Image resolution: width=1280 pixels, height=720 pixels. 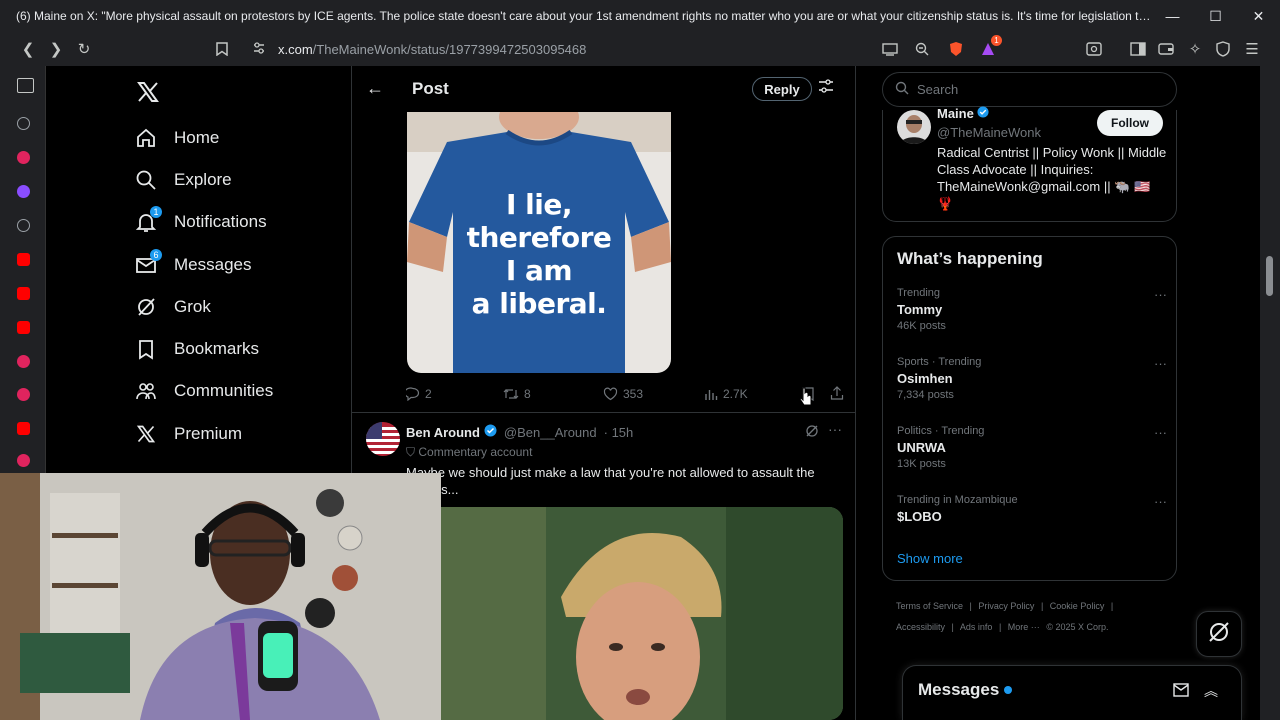 I want to click on views-action: 2.7K, so click(x=726, y=394).